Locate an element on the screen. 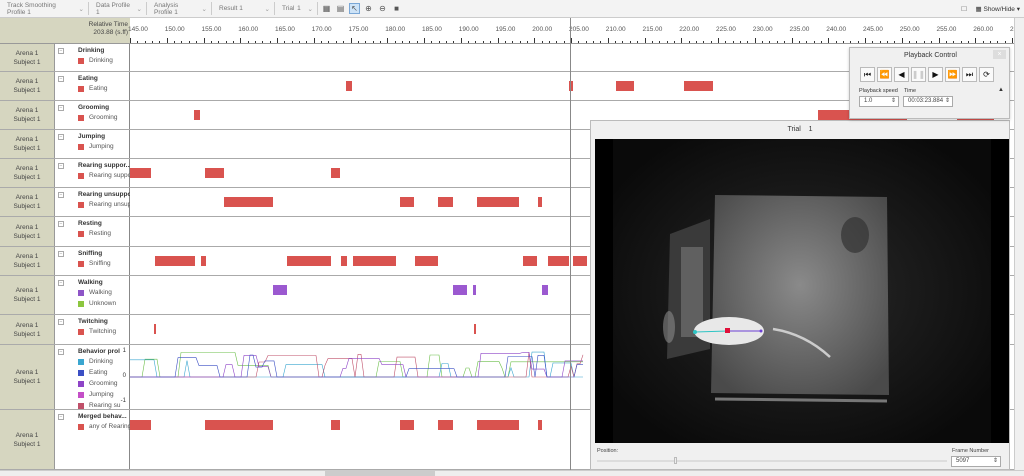  legend-item: Rearing suppor is located at coordinates (104, 175).